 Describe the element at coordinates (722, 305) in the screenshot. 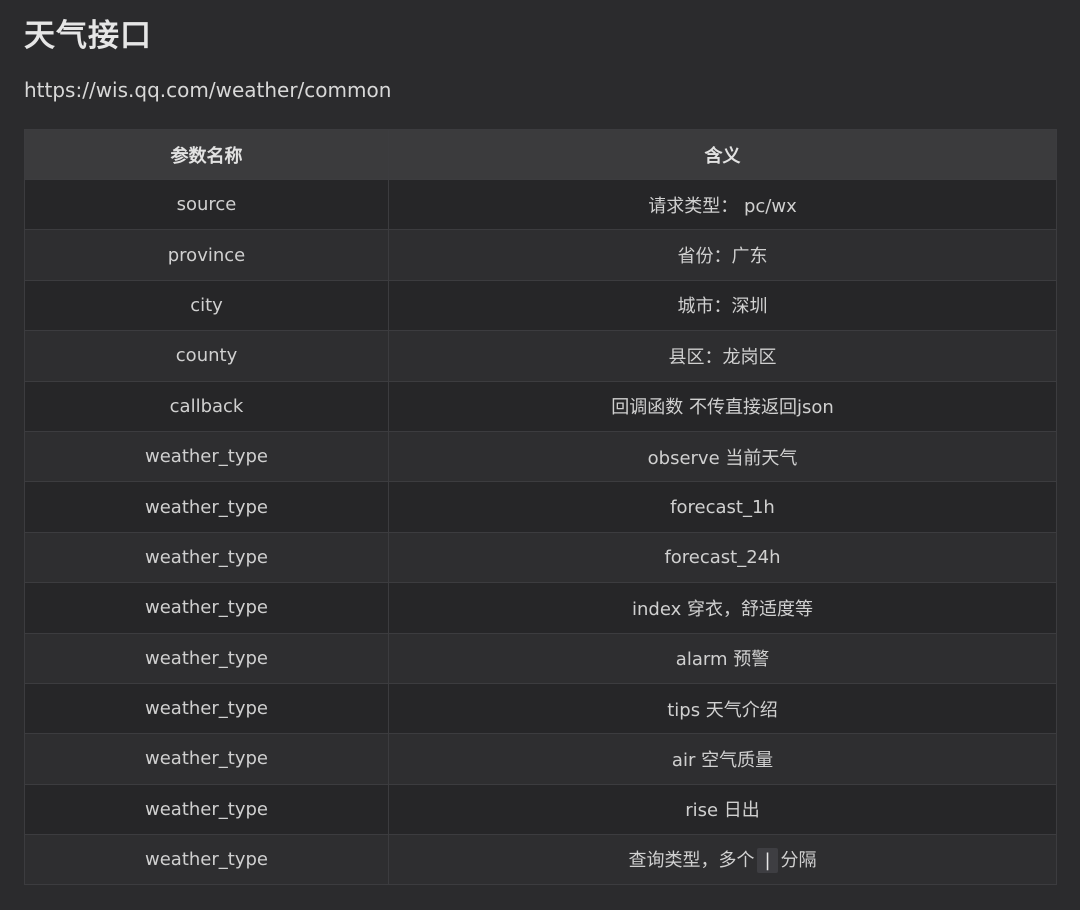

I see `desc-cell: 城市：深圳` at that location.